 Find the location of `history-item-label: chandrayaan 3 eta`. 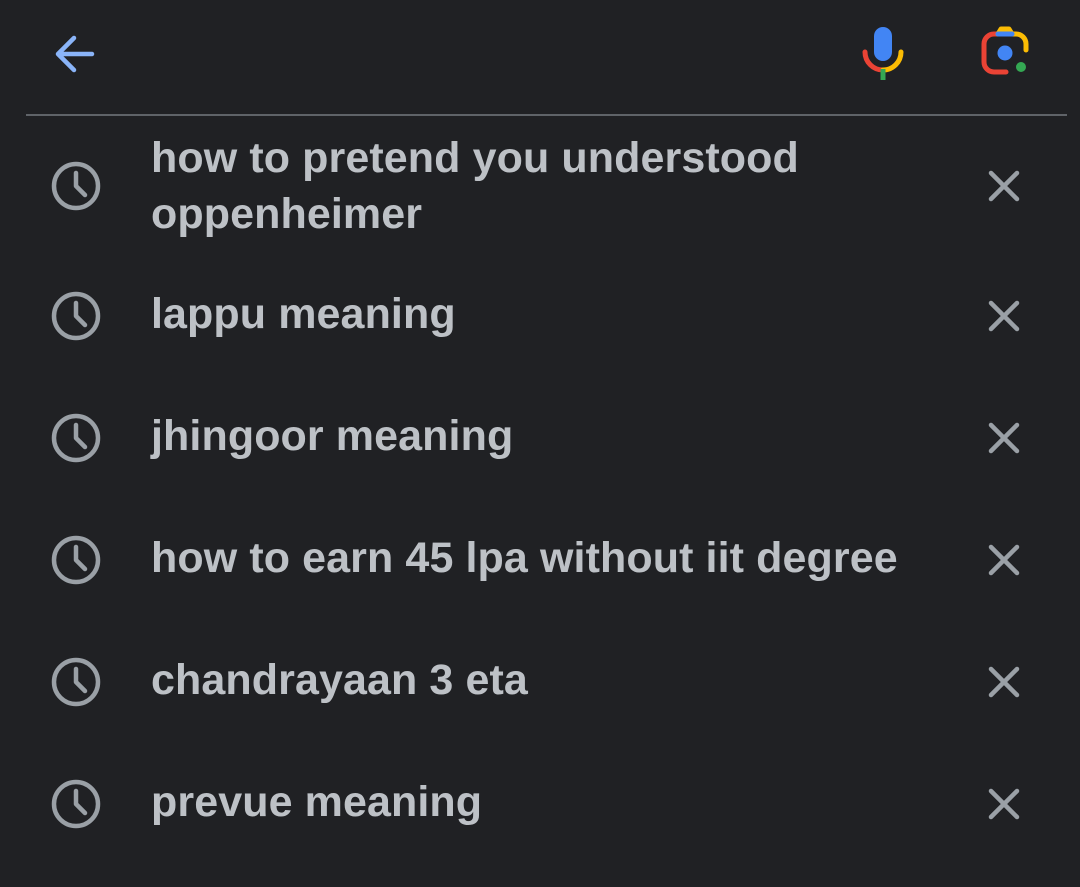

history-item-label: chandrayaan 3 eta is located at coordinates (339, 680).